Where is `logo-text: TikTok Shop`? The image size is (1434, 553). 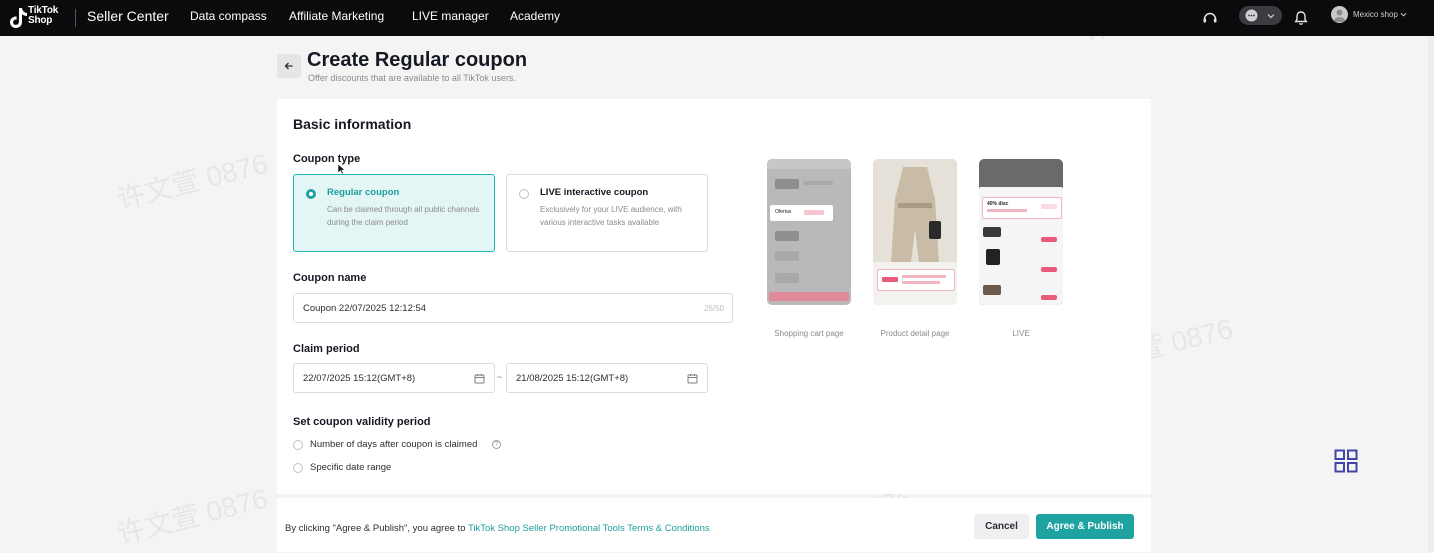
logo-text: TikTok Shop is located at coordinates (43, 16).